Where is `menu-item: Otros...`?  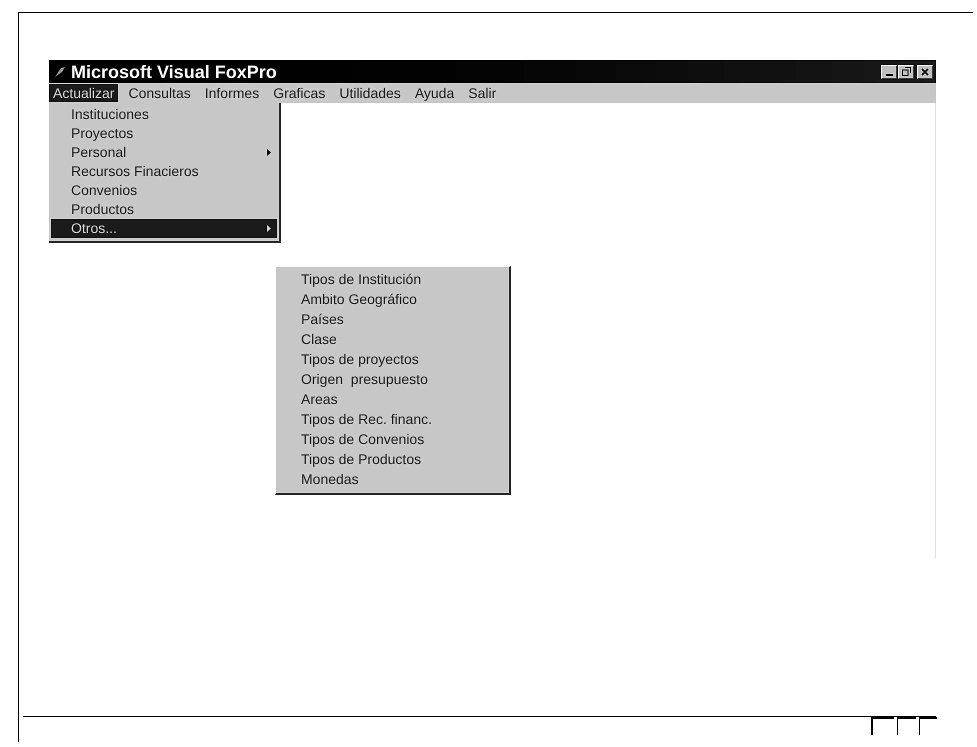
menu-item: Otros... is located at coordinates (164, 228).